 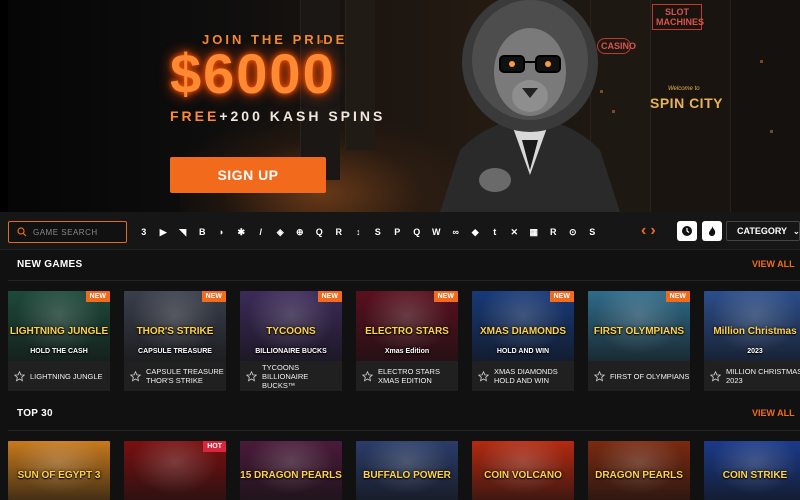 What do you see at coordinates (398, 232) in the screenshot?
I see `provider-logo-icon: P` at bounding box center [398, 232].